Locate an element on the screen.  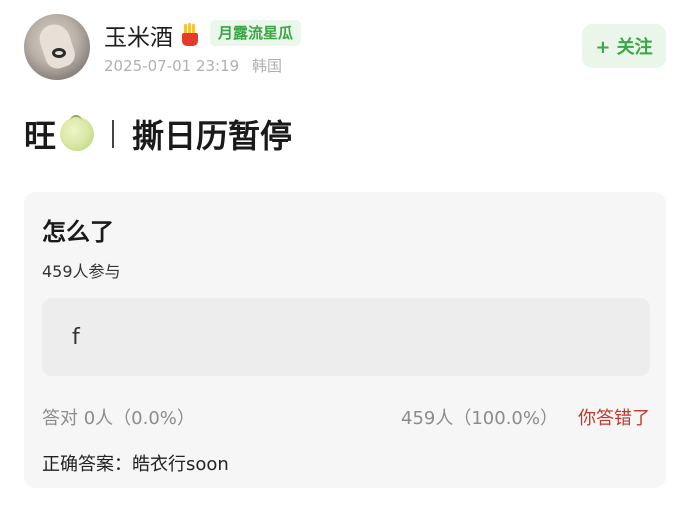
quiz-option-text: f is located at coordinates (76, 337).